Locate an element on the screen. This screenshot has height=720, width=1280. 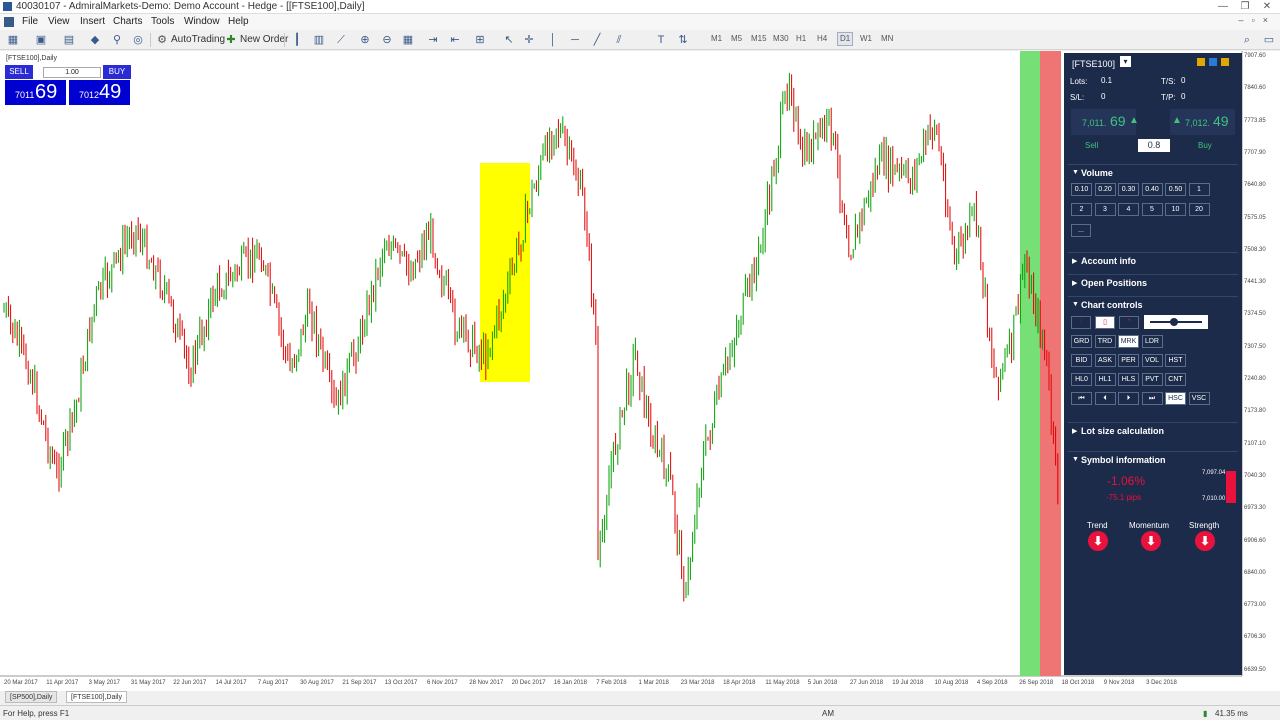
tf-m5: M5 is located at coordinates (736, 38).